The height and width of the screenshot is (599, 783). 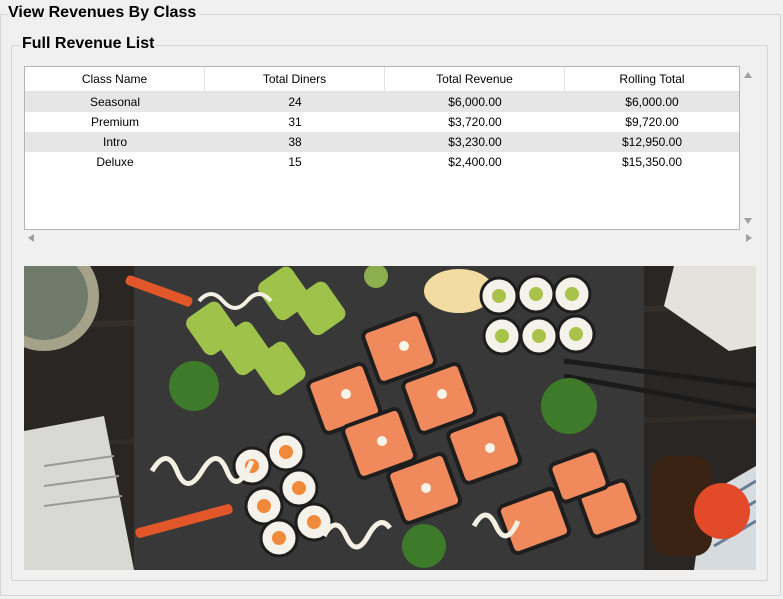 What do you see at coordinates (295, 142) in the screenshot?
I see `cell-total-diners: 38` at bounding box center [295, 142].